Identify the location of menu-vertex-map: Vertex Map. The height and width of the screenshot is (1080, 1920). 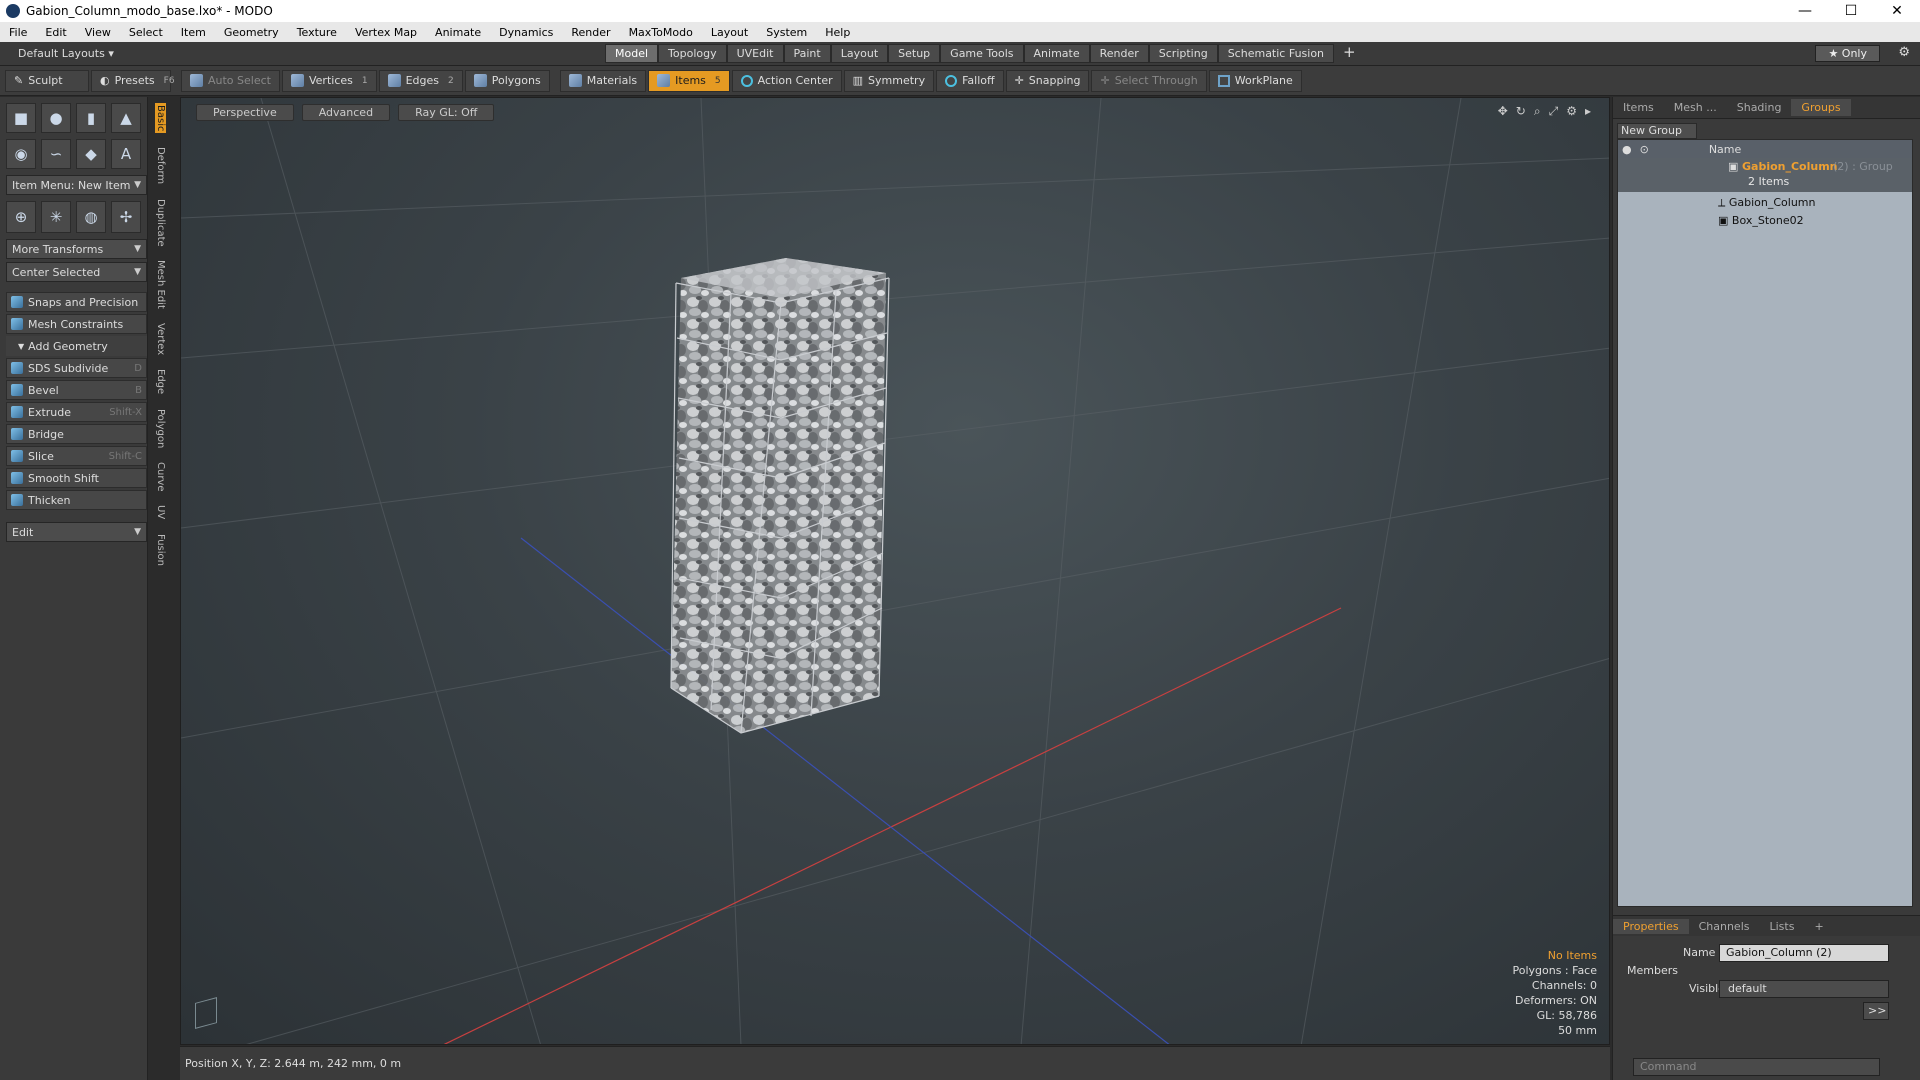
(386, 32).